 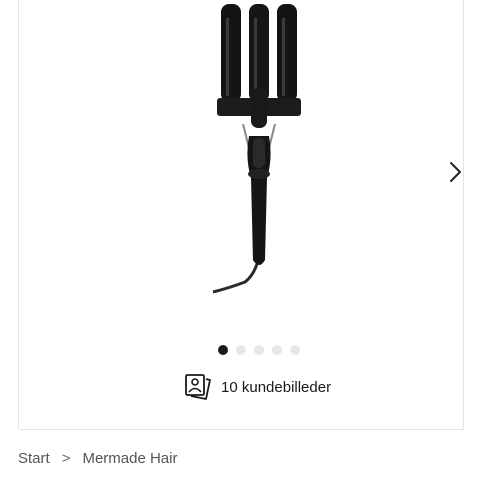 What do you see at coordinates (198, 387) in the screenshot?
I see `customer-photos-icon` at bounding box center [198, 387].